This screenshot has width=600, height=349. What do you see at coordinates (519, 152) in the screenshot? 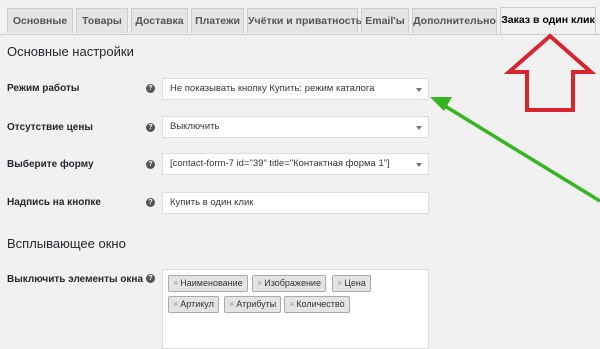
I see `green-arrow-shaft` at bounding box center [519, 152].